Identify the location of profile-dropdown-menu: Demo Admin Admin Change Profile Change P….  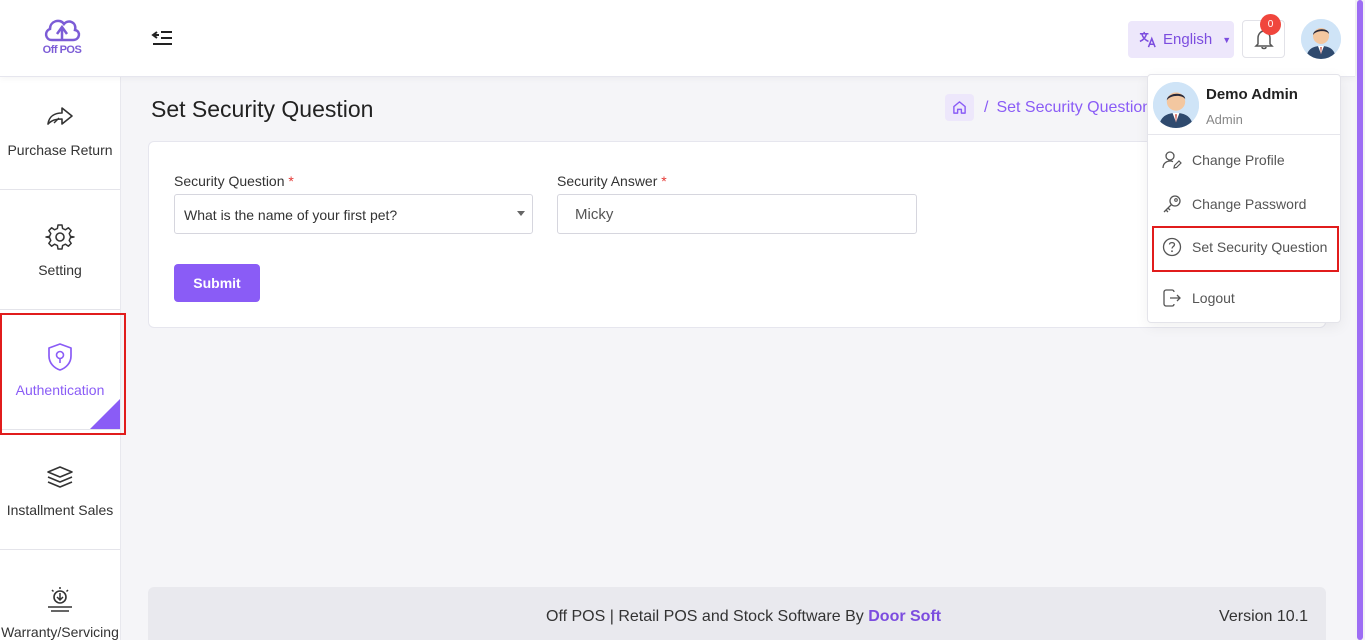
(1244, 198).